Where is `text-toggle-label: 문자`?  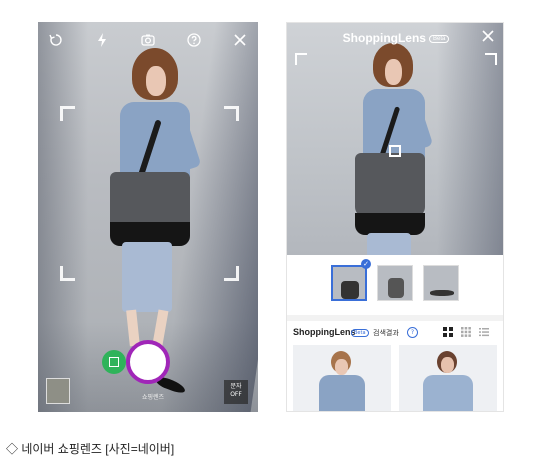 text-toggle-label: 문자 is located at coordinates (236, 386).